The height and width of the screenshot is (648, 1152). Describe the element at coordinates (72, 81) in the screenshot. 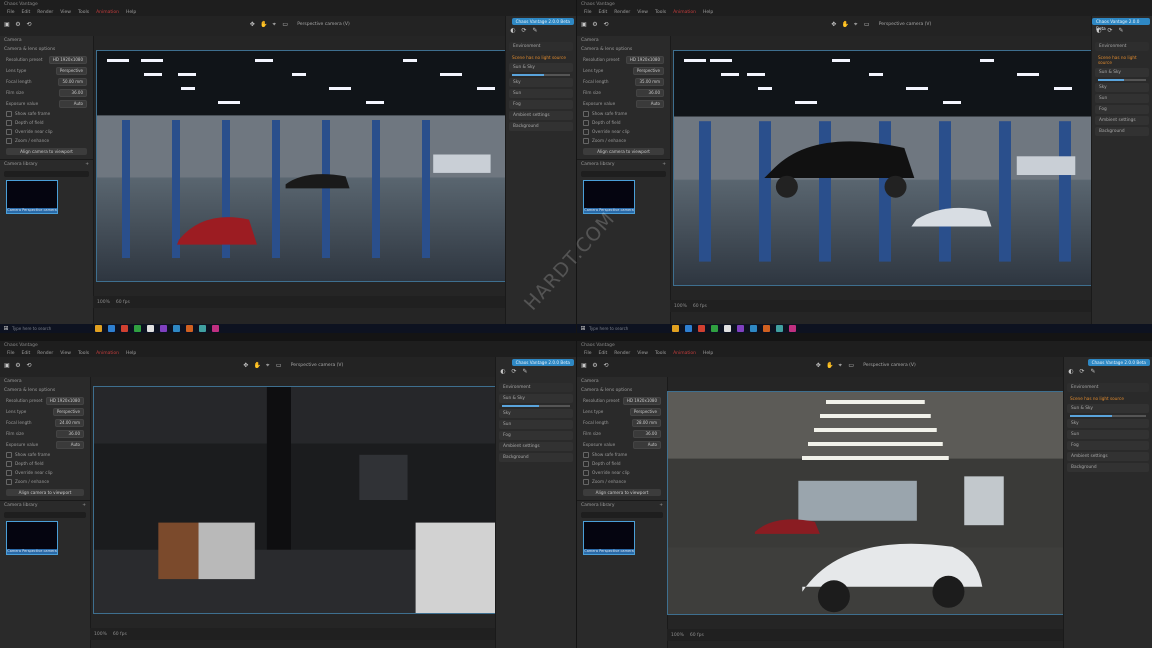

I see `property-field: 50.00 mm` at that location.